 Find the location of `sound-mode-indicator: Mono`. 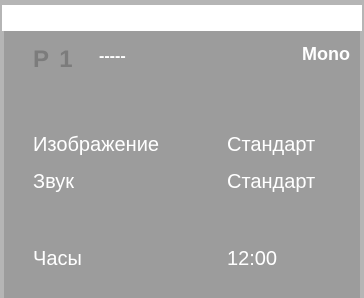

sound-mode-indicator: Mono is located at coordinates (326, 54).